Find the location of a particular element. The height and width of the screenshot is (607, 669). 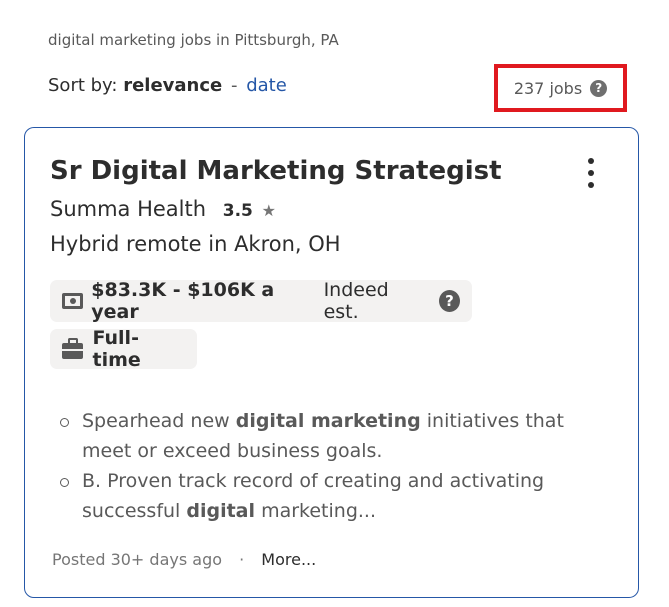

briefcase-icon is located at coordinates (73, 348).